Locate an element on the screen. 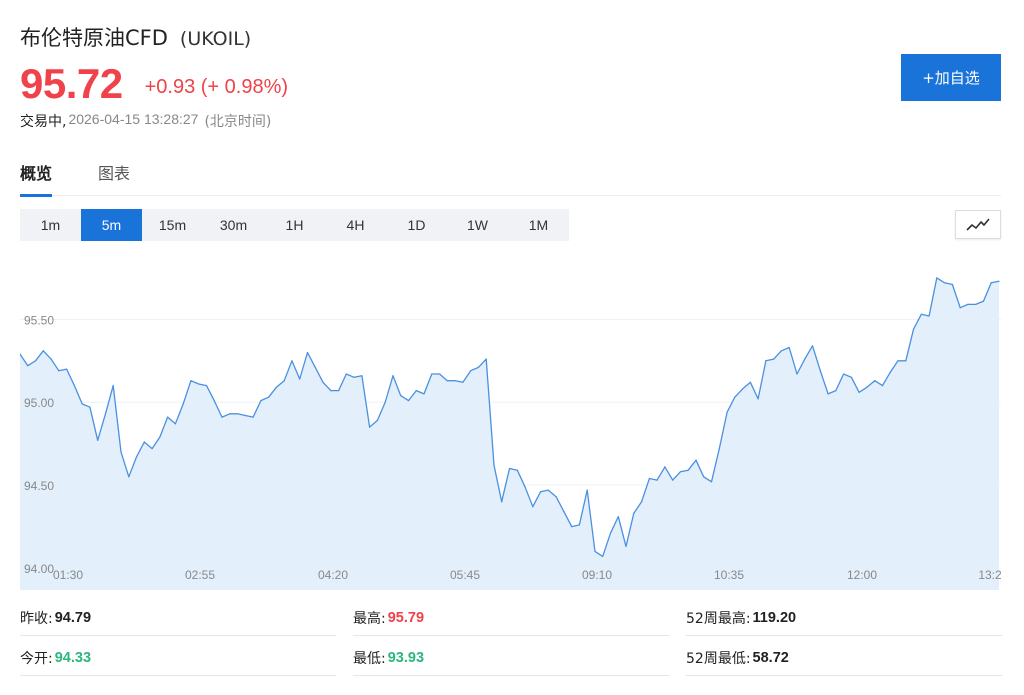  chart-type-button is located at coordinates (978, 224).